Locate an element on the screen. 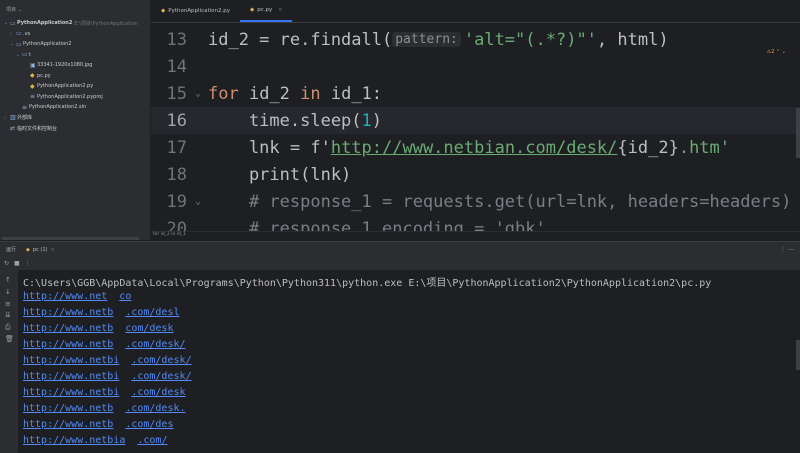 The height and width of the screenshot is (453, 800). python-file-icon: ◆ is located at coordinates (252, 10).